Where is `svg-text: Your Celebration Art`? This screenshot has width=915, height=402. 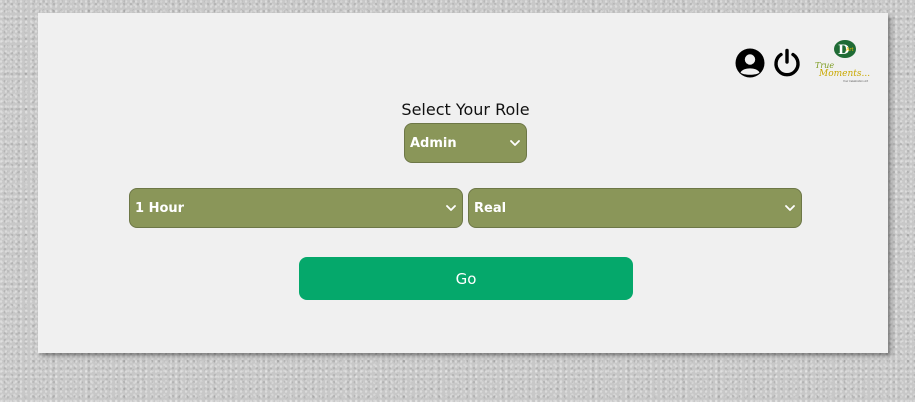
svg-text: Your Celebration Art is located at coordinates (855, 81).